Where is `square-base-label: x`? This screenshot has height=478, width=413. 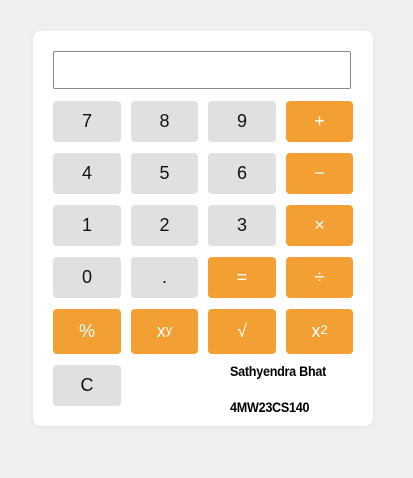 square-base-label: x is located at coordinates (316, 331).